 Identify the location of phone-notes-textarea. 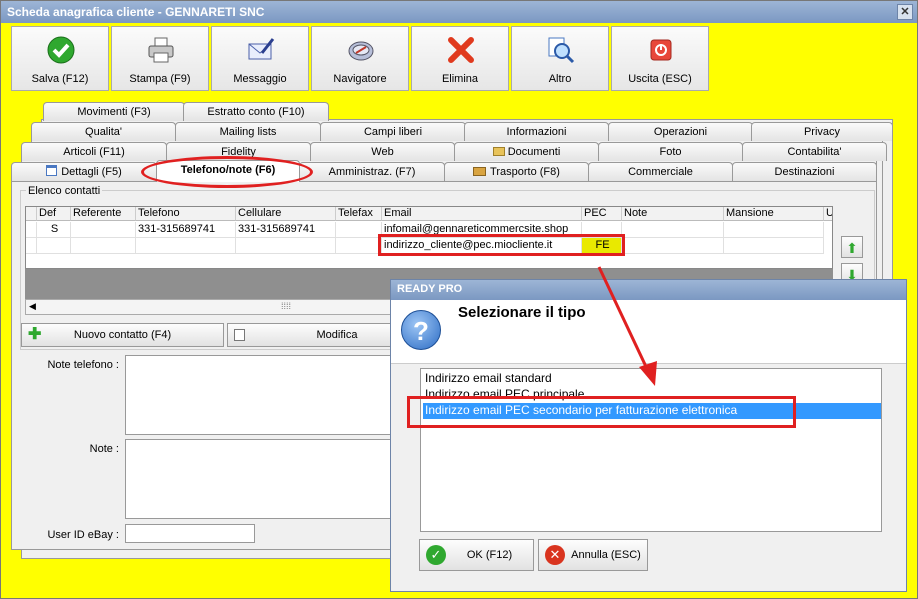
(260, 395).